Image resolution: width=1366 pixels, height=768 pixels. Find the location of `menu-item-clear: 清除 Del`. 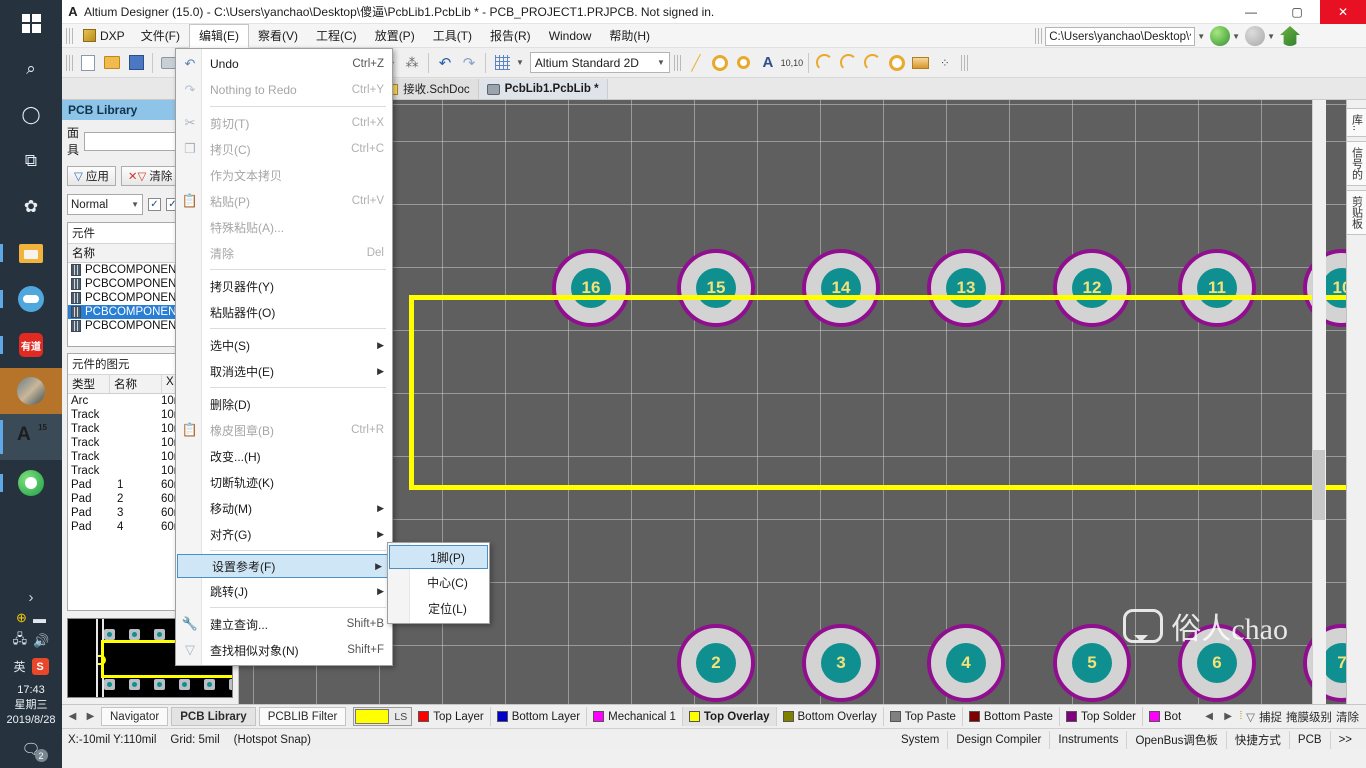

menu-item-clear: 清除 Del is located at coordinates (284, 253).